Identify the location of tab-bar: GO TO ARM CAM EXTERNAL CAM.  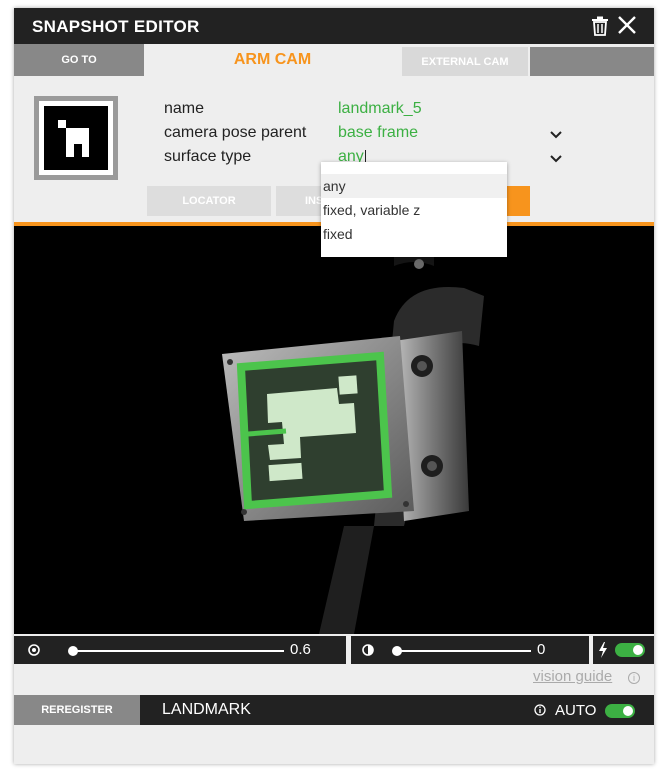
(334, 60).